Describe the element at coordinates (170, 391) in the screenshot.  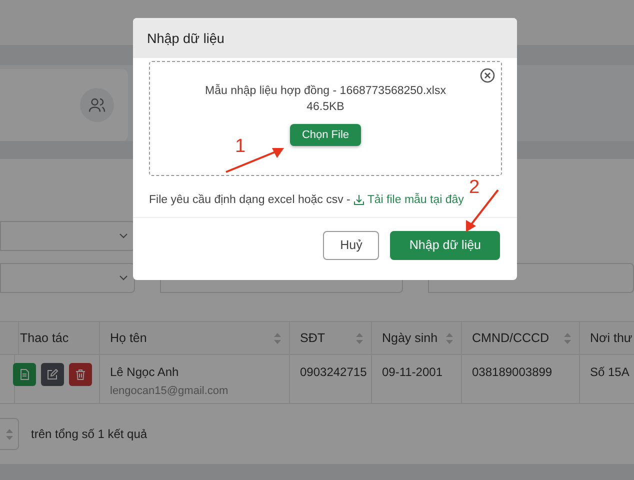
I see `person-email: lengocan15@gmail.com` at that location.